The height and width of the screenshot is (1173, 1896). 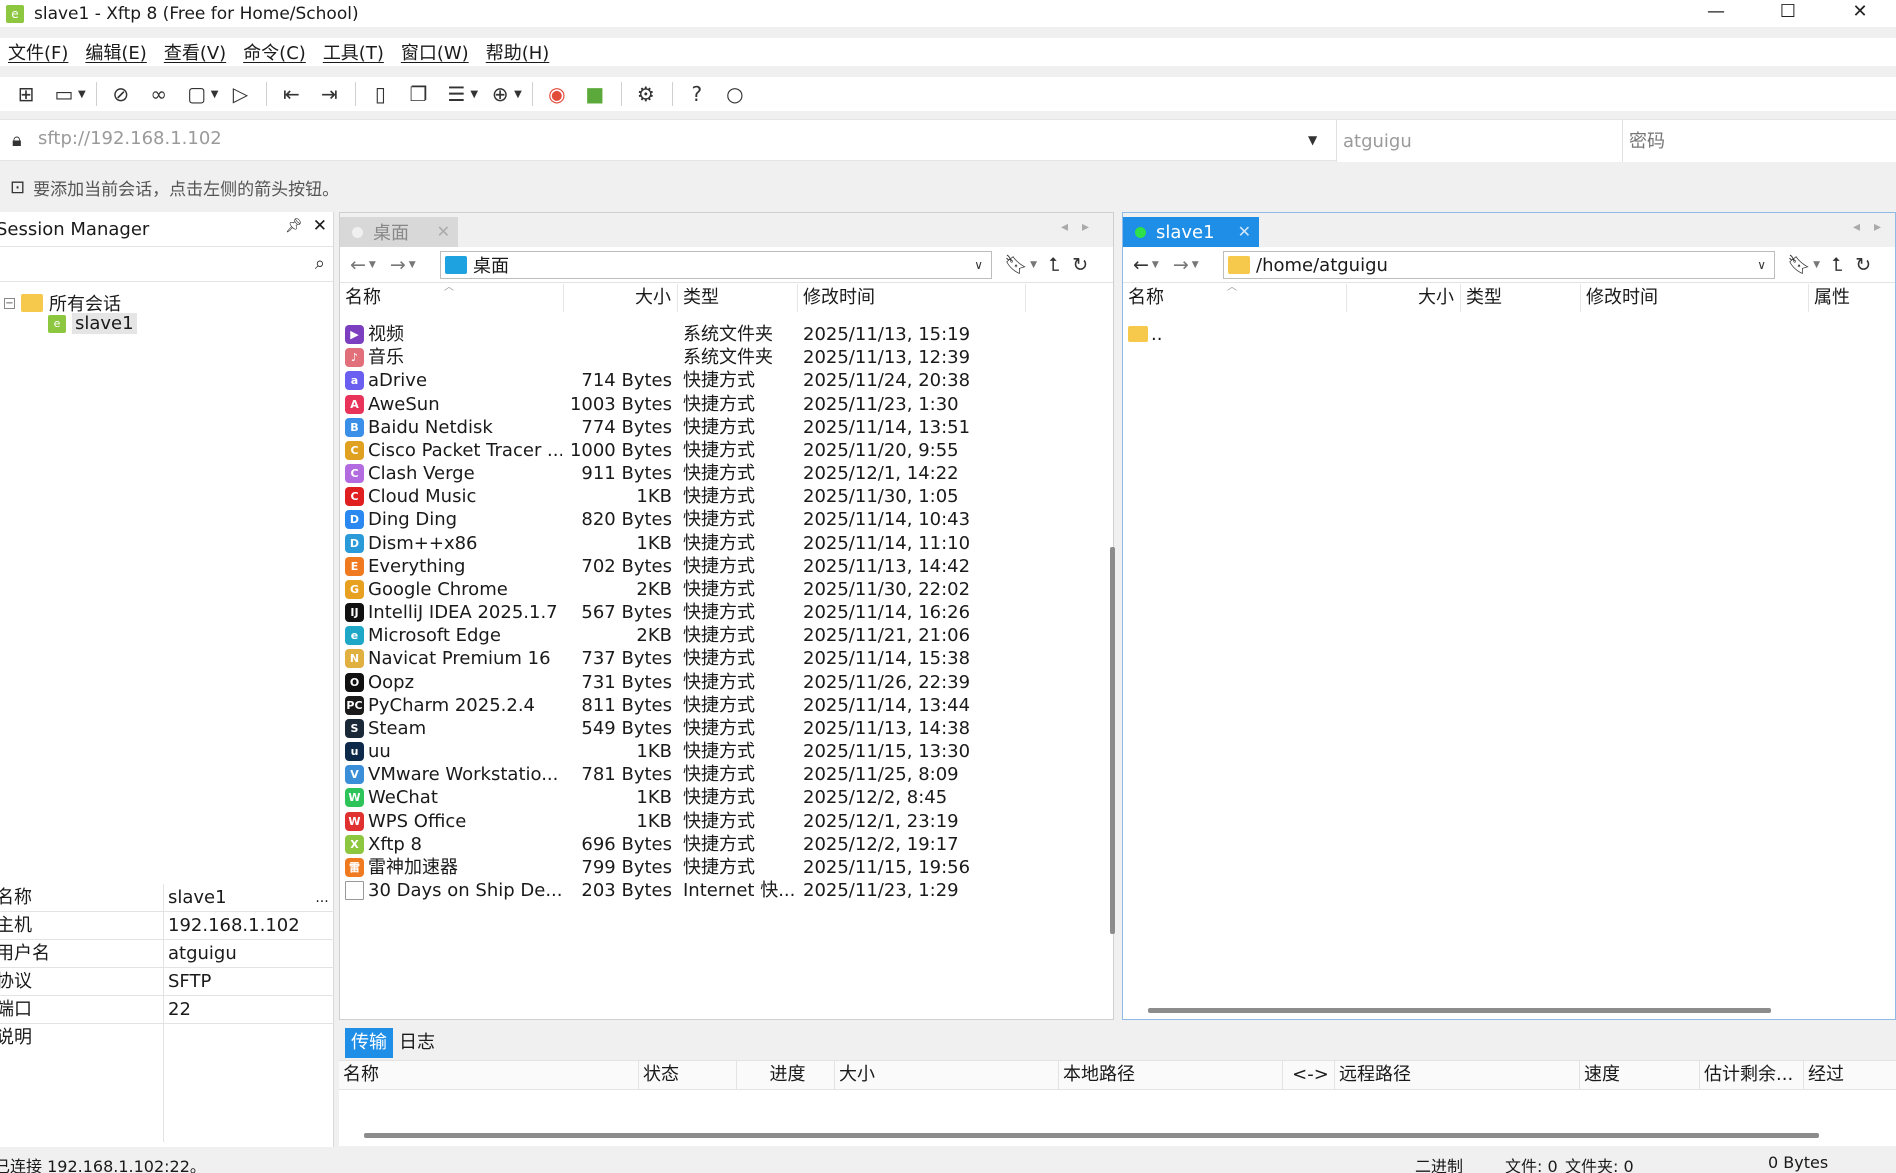 I want to click on tab-local-desktop: 桌面 ✕, so click(x=399, y=232).